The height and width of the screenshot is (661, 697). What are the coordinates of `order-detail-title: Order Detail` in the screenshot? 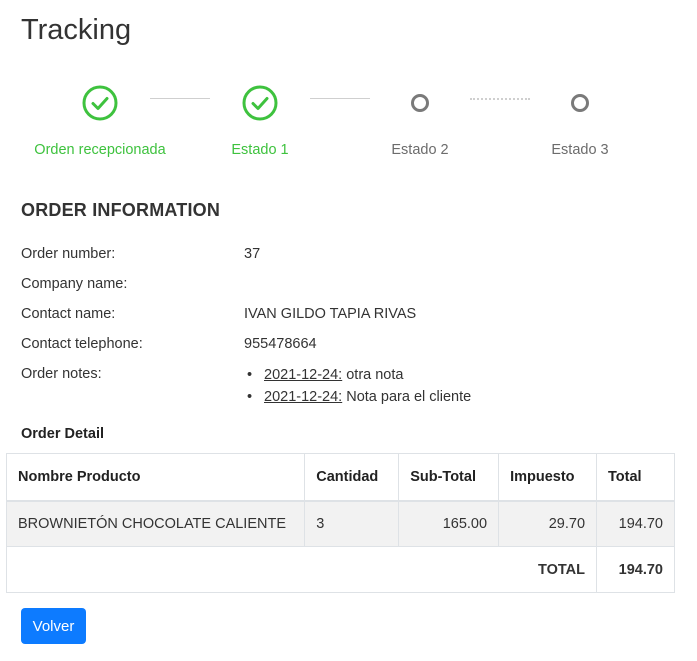 It's located at (62, 434).